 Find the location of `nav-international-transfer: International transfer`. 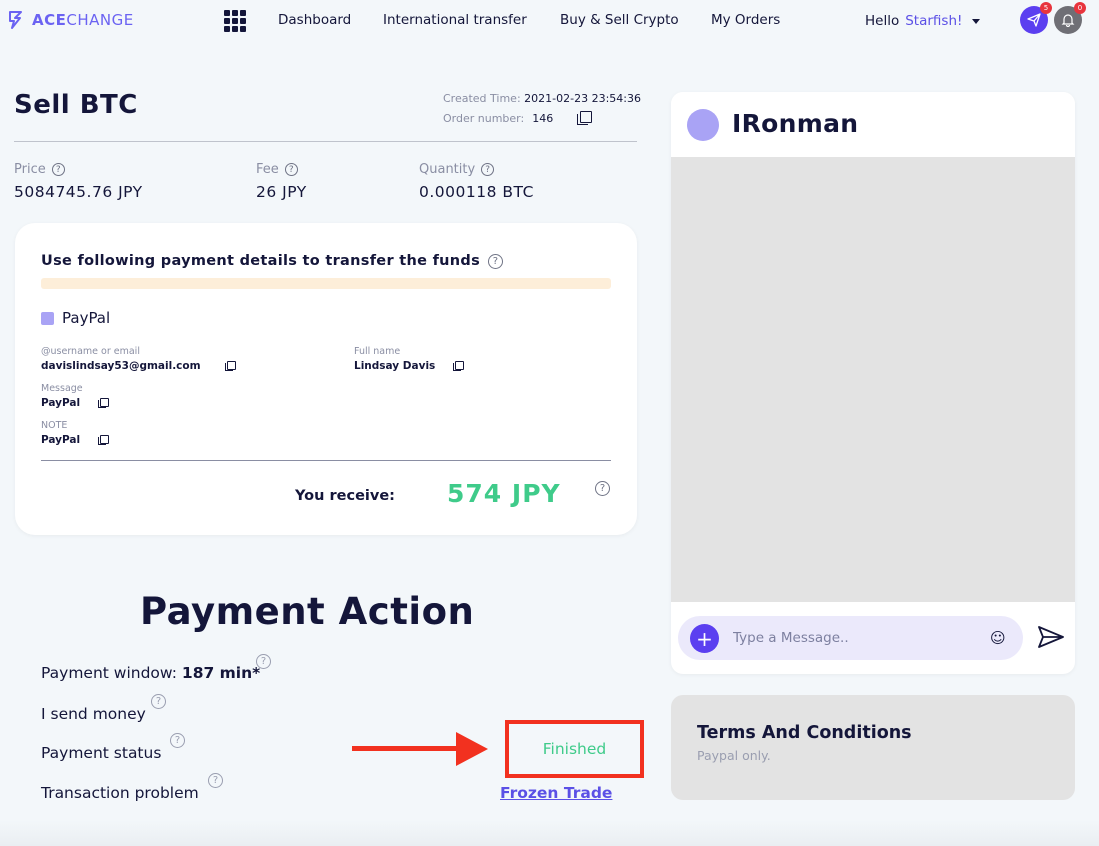

nav-international-transfer: International transfer is located at coordinates (455, 20).